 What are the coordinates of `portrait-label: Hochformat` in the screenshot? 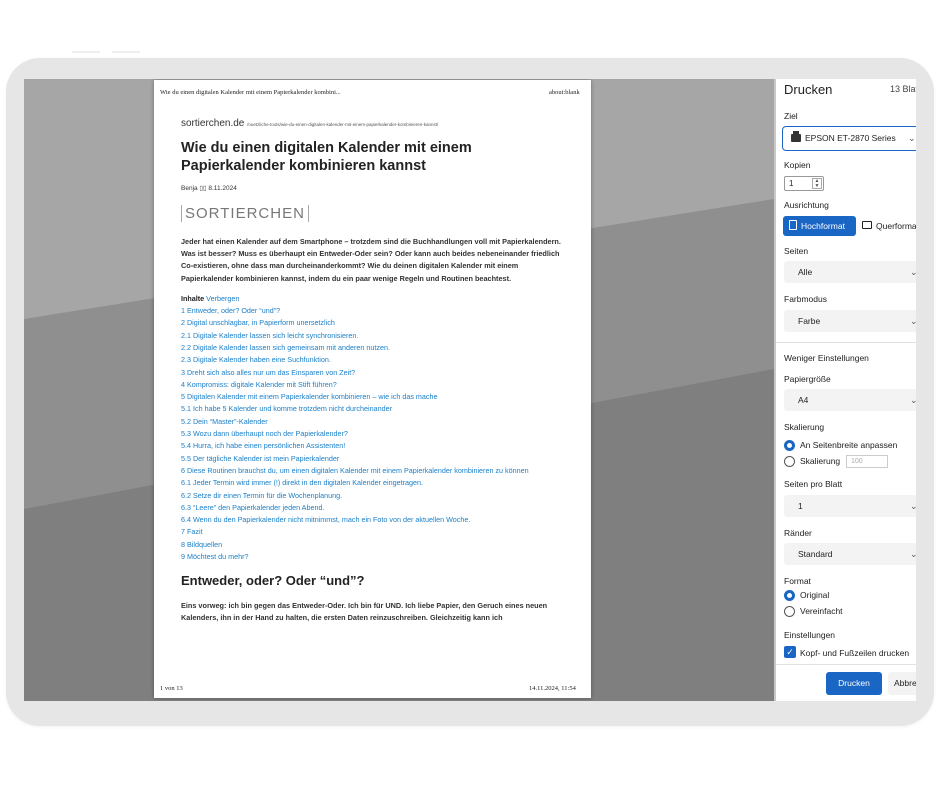 It's located at (823, 226).